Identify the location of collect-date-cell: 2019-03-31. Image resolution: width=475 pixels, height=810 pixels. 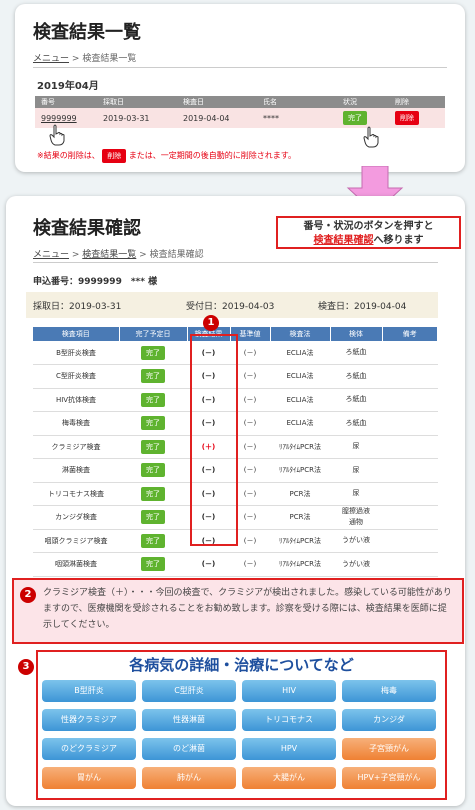
(137, 118).